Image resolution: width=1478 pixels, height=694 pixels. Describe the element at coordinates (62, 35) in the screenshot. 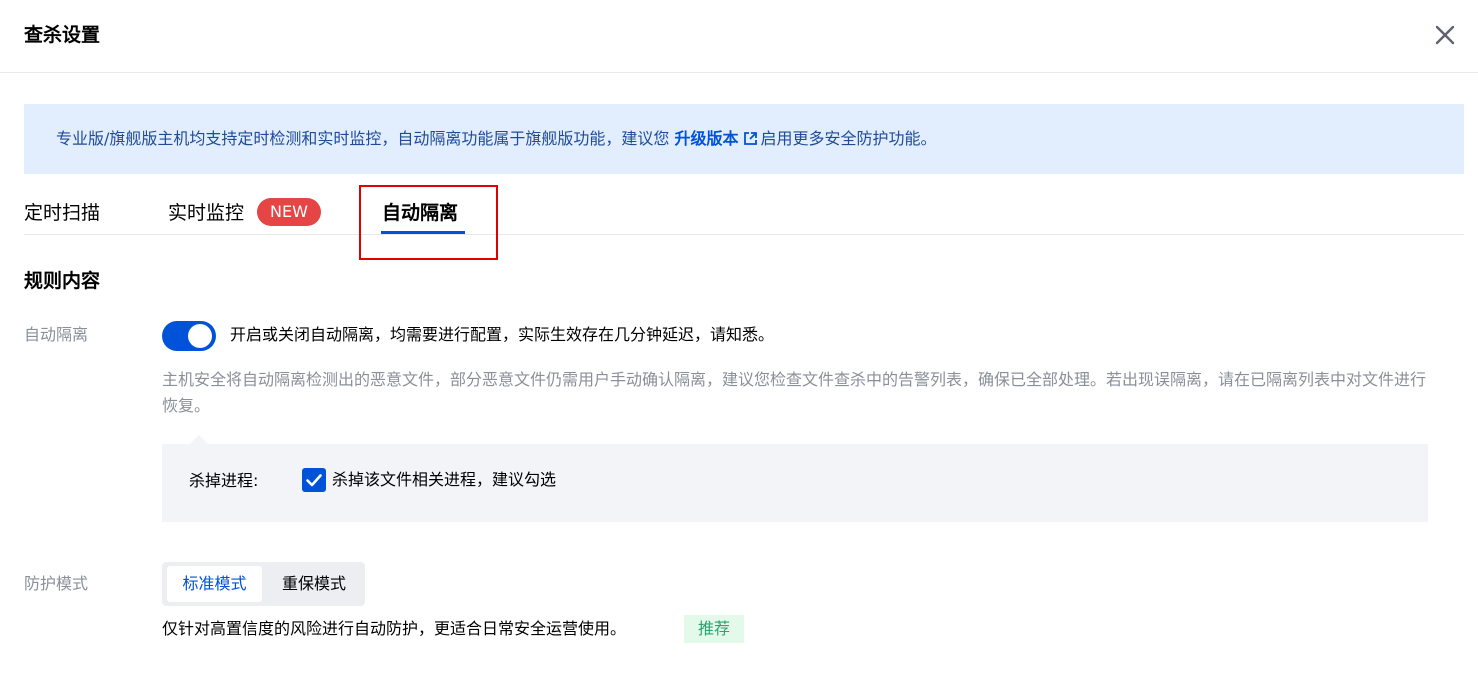

I see `dialog-title: 查杀设置` at that location.